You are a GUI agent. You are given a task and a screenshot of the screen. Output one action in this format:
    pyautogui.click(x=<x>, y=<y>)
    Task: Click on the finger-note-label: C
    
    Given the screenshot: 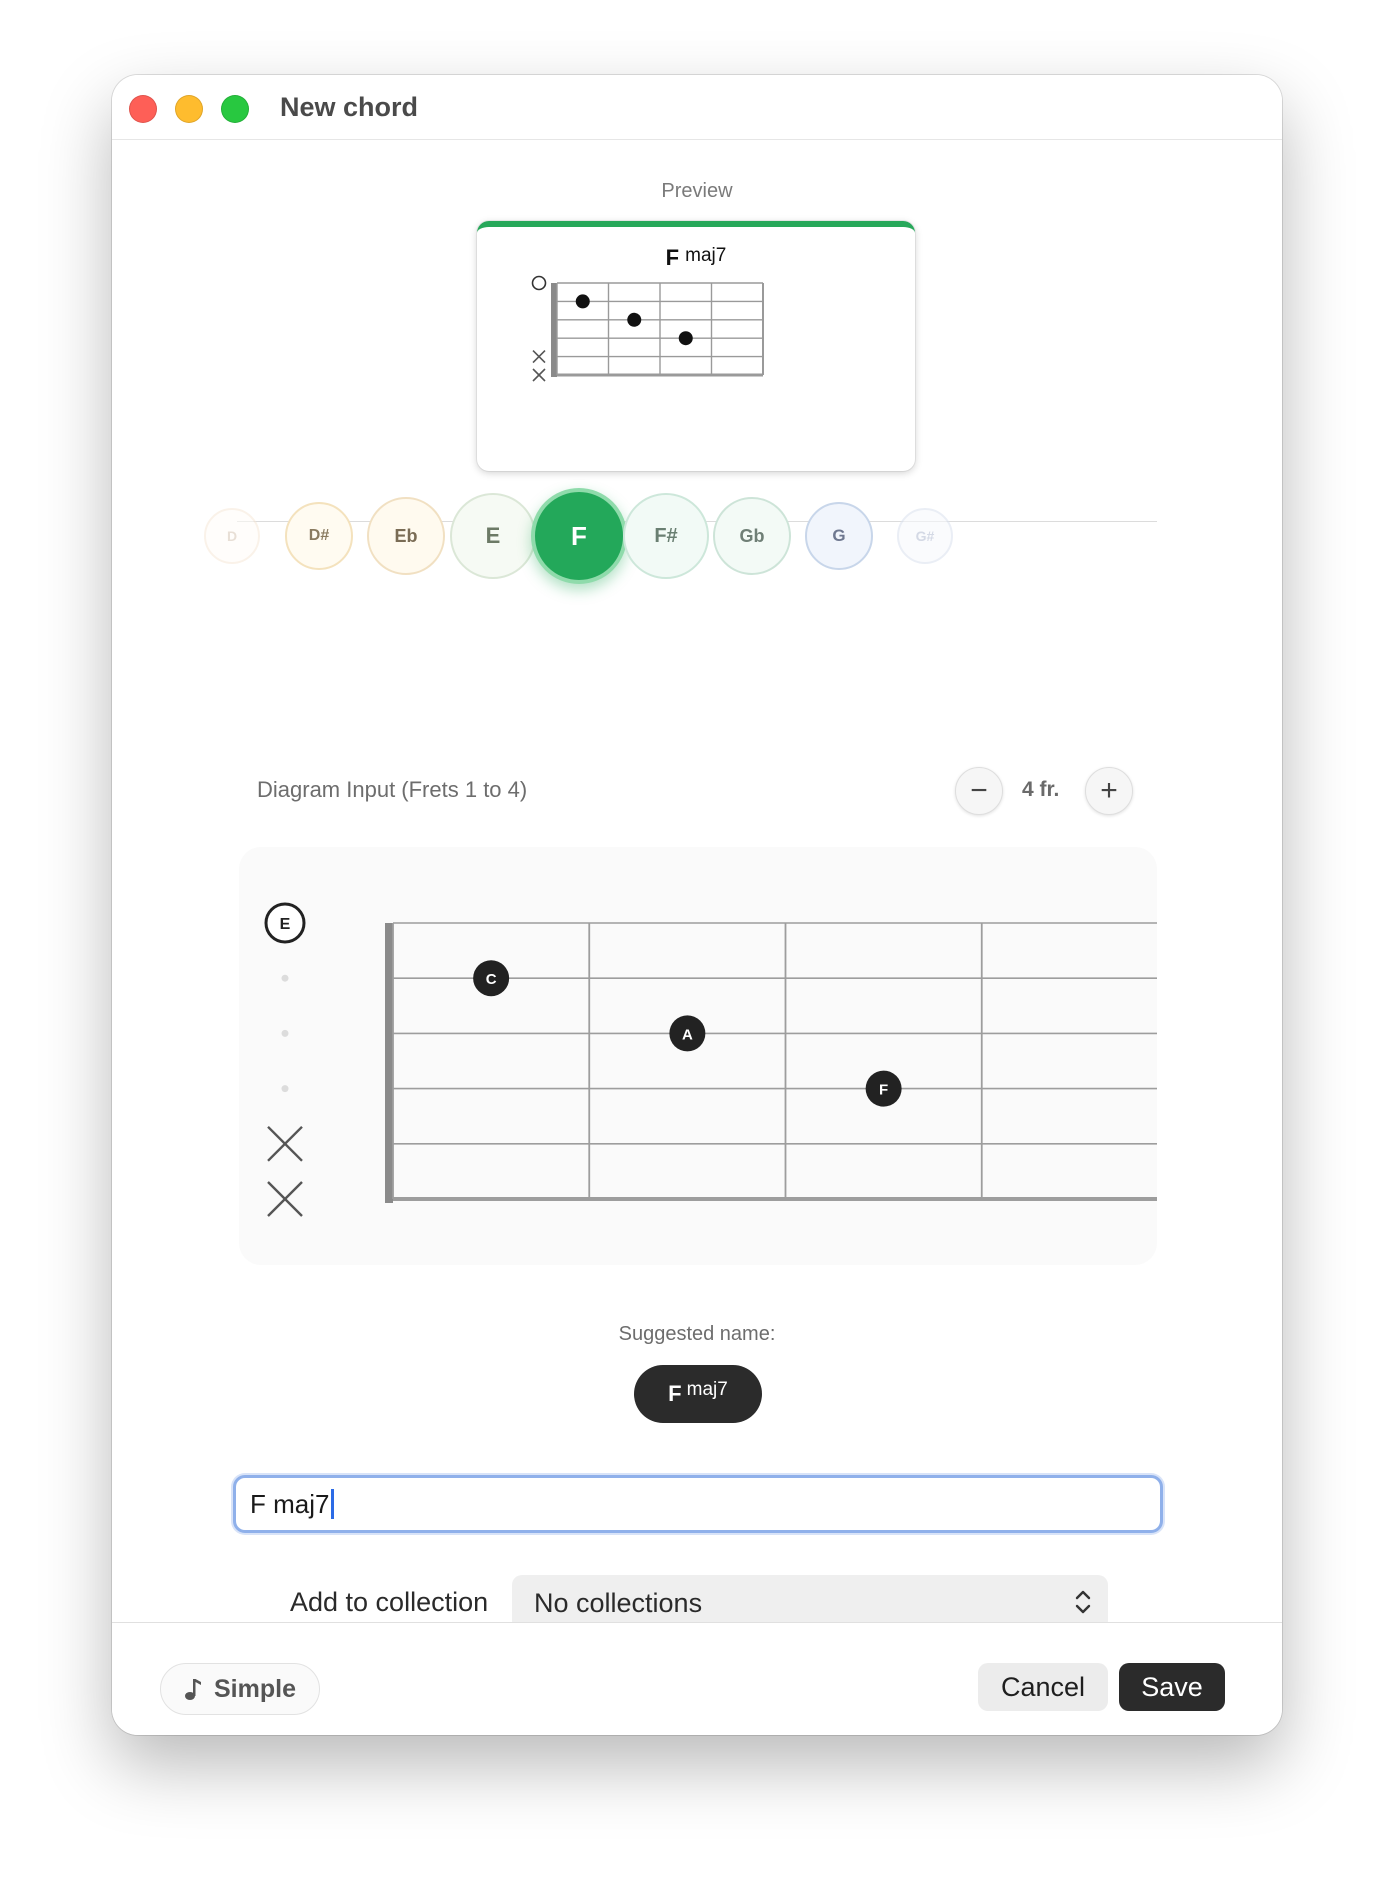 What is the action you would take?
    pyautogui.click(x=491, y=979)
    